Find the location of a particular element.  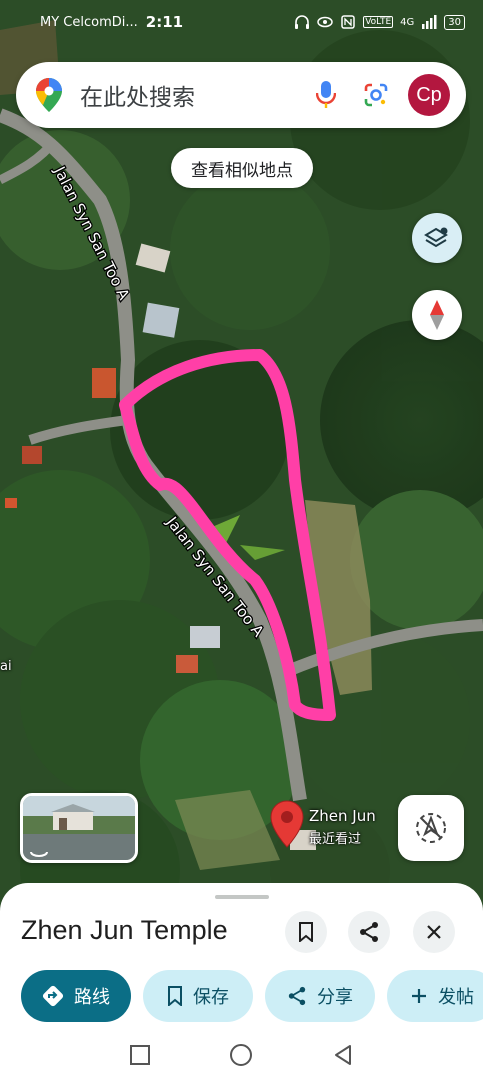

nfc-icon is located at coordinates (348, 22).